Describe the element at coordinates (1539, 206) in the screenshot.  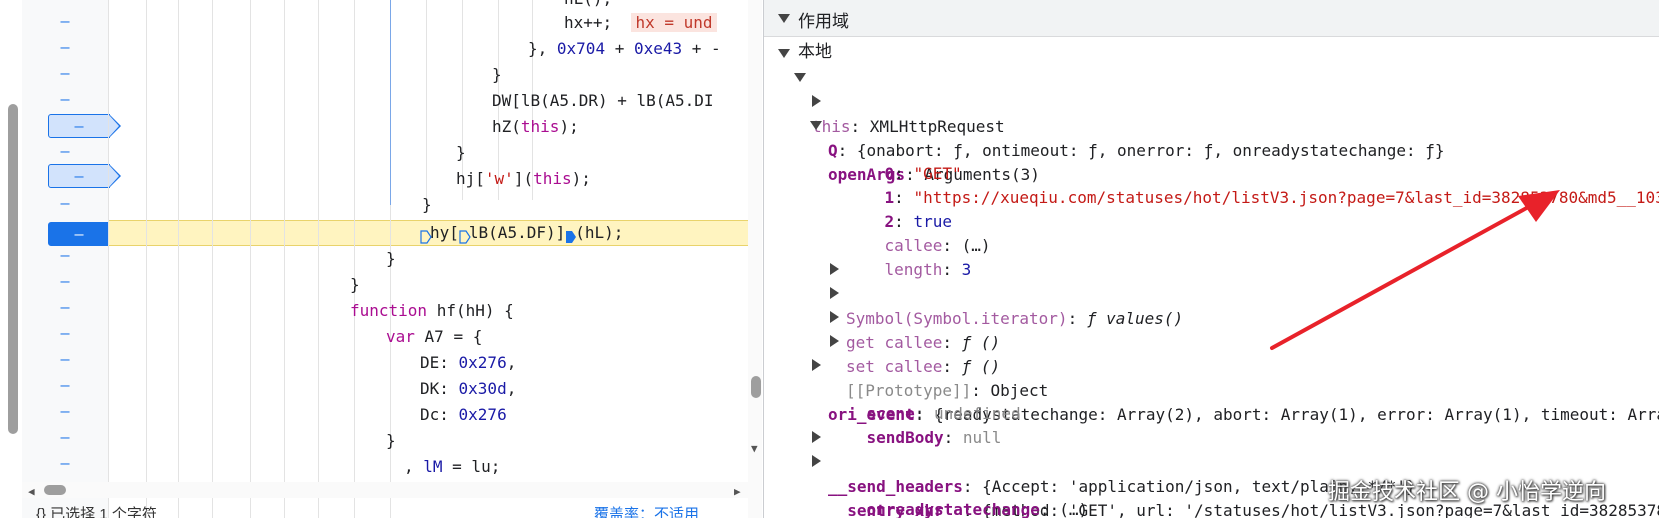
I see `arrow-head` at that location.